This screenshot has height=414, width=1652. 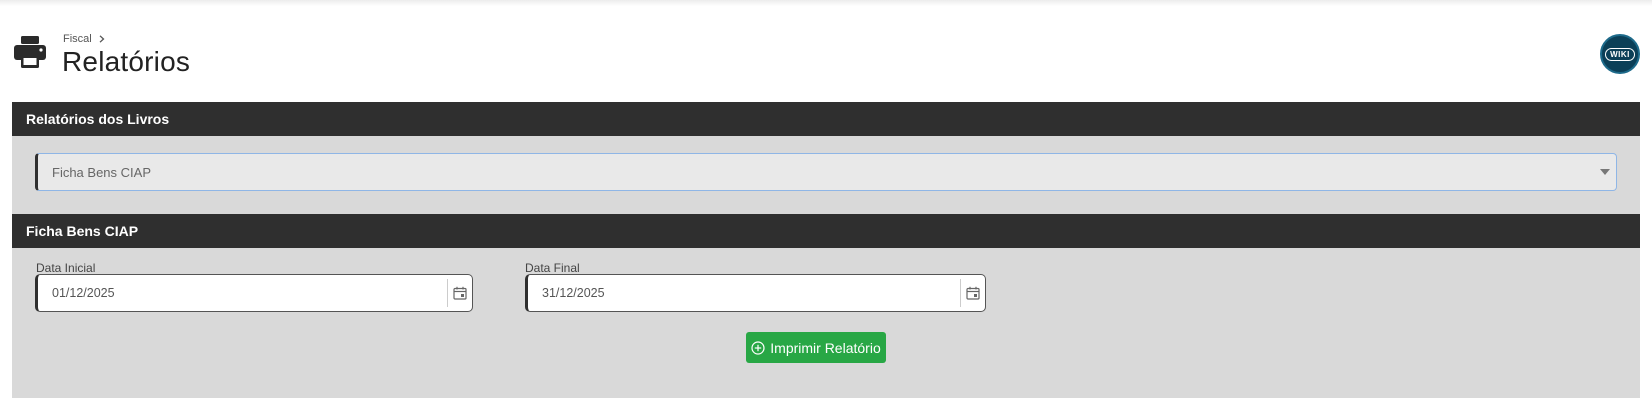 What do you see at coordinates (1605, 172) in the screenshot?
I see `caret-down-icon` at bounding box center [1605, 172].